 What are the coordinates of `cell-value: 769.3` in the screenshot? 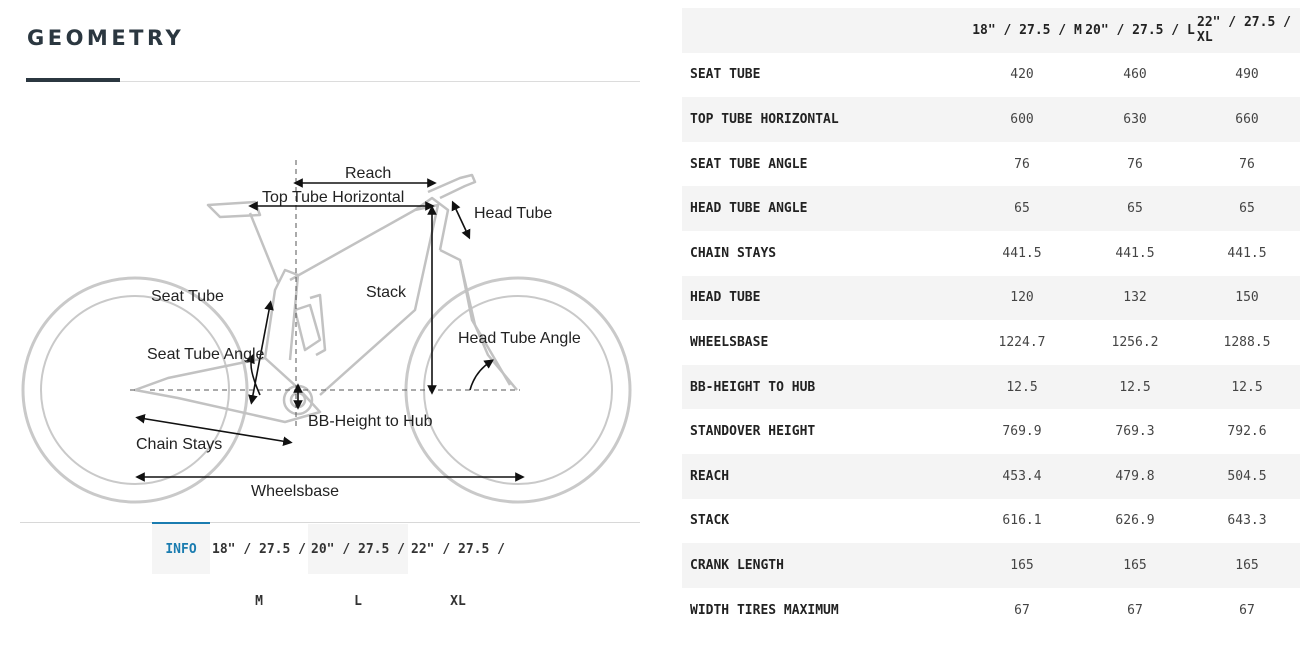 It's located at (1135, 432).